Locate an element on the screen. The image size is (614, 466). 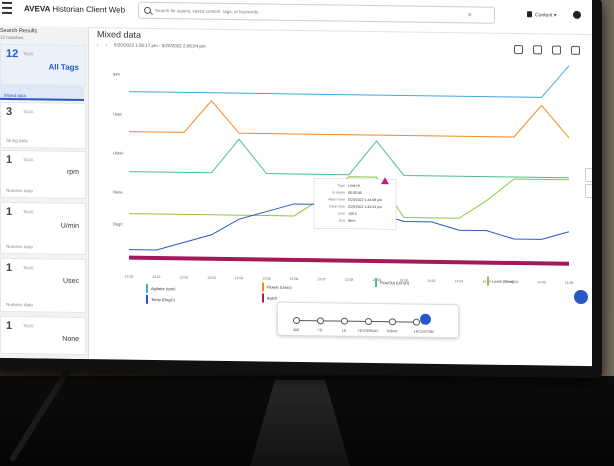
user-account-icon is located at coordinates (577, 14).